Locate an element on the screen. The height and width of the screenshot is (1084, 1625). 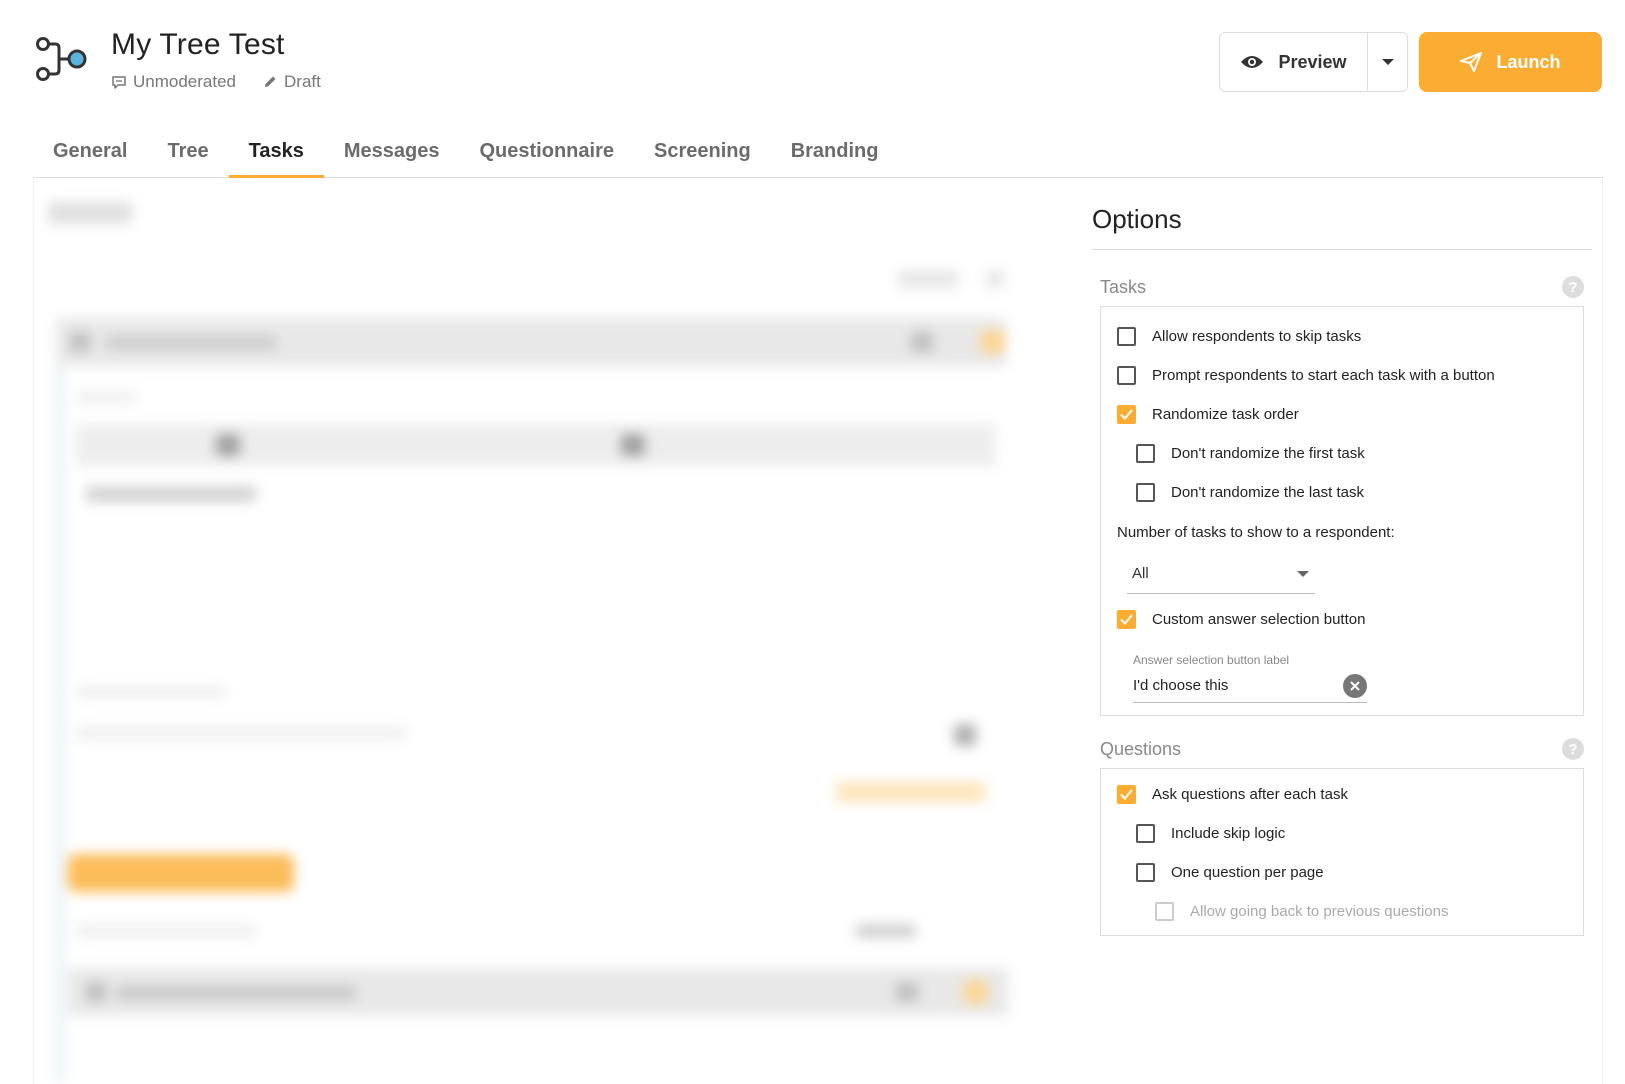
custom-answer-checkbox is located at coordinates (1126, 619).